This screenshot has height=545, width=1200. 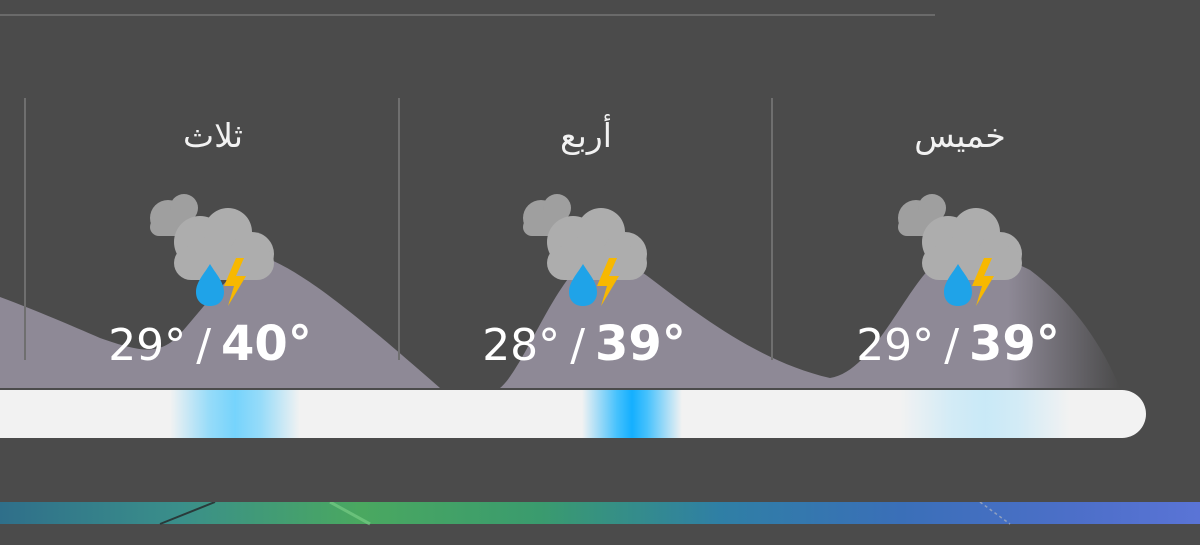 What do you see at coordinates (586, 135) in the screenshot?
I see `day-label: أربع` at bounding box center [586, 135].